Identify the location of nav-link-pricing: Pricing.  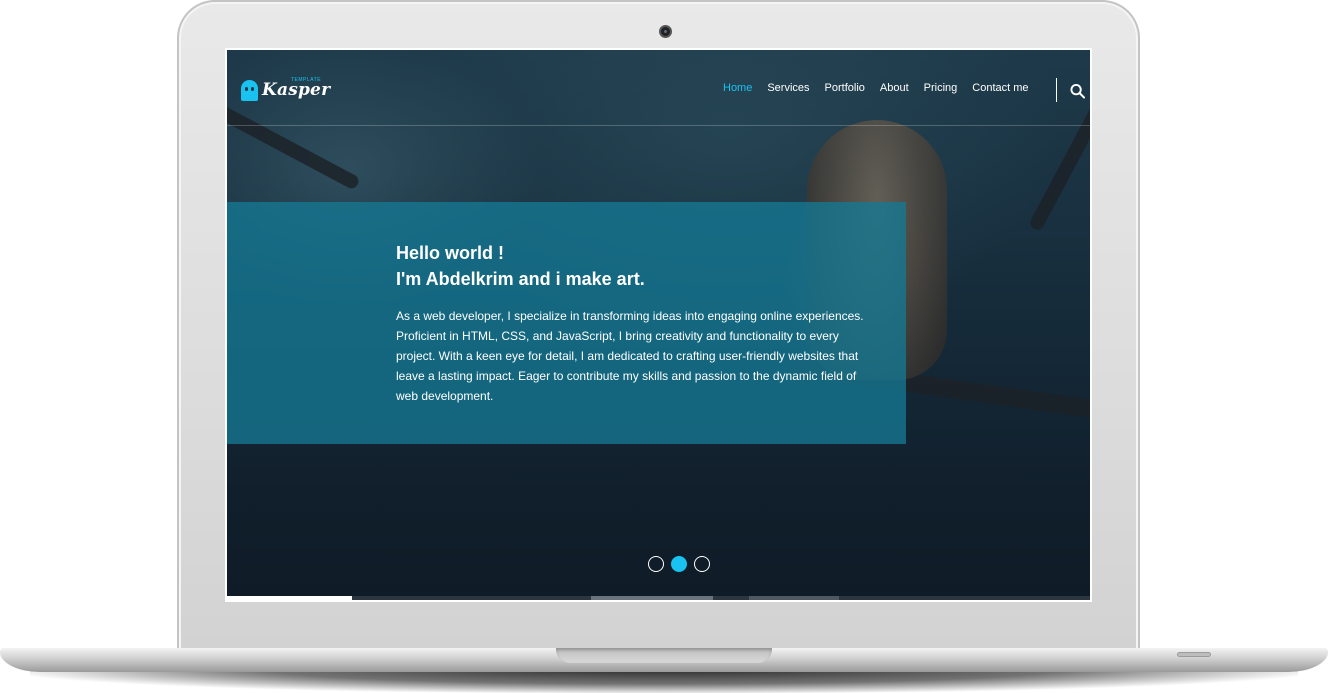
(941, 88).